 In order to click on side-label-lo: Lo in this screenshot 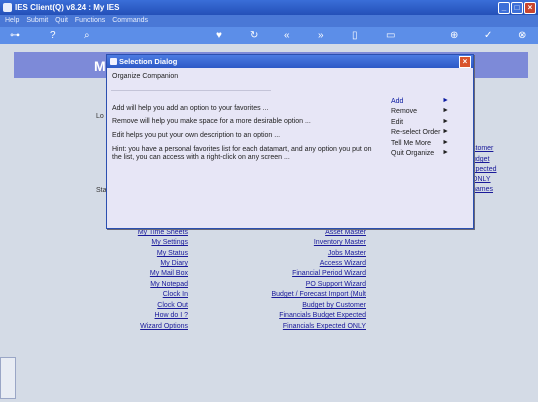, I will do `click(100, 116)`.